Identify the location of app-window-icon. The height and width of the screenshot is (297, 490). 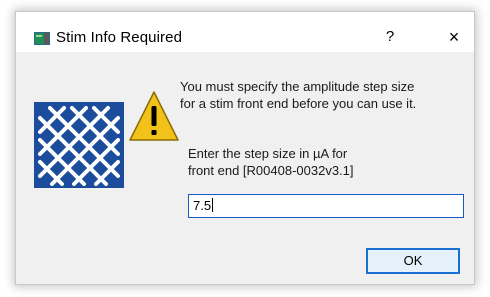
(42, 38).